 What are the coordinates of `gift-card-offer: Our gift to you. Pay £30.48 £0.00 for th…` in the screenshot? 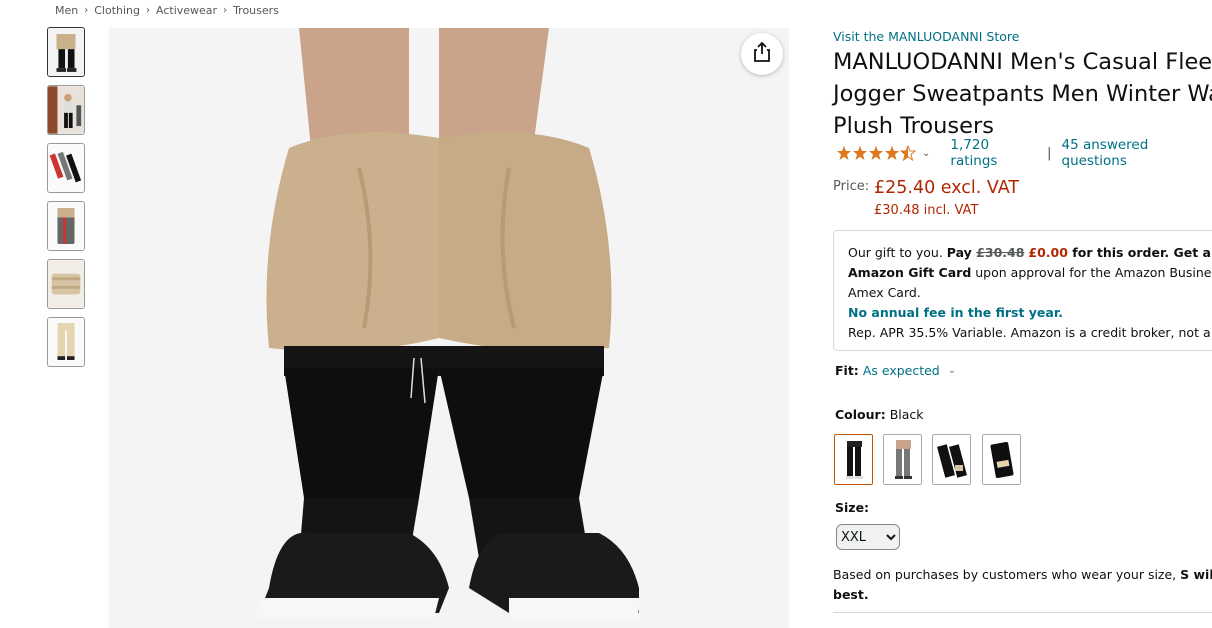 It's located at (1022, 290).